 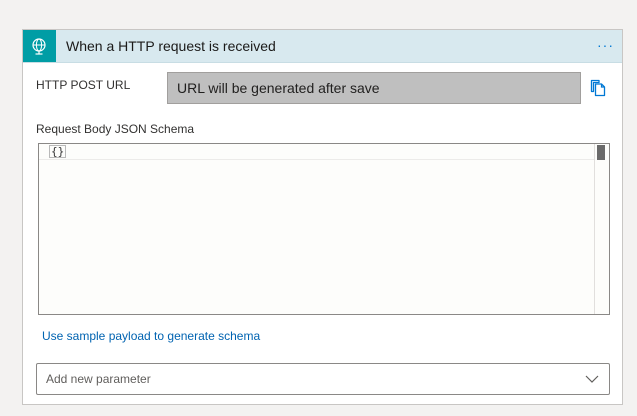 What do you see at coordinates (601, 229) in the screenshot?
I see `editor-scrollbar` at bounding box center [601, 229].